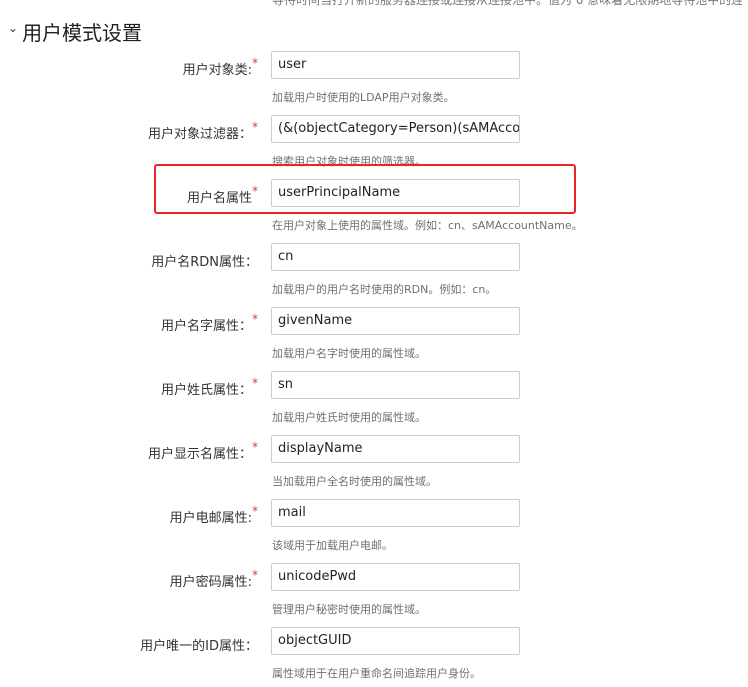 The height and width of the screenshot is (687, 748). What do you see at coordinates (374, 465) in the screenshot?
I see `field-row-display-name-attribute: 用户显示名属性：* displayName 当加载用户全名时使用的属性域。` at bounding box center [374, 465].